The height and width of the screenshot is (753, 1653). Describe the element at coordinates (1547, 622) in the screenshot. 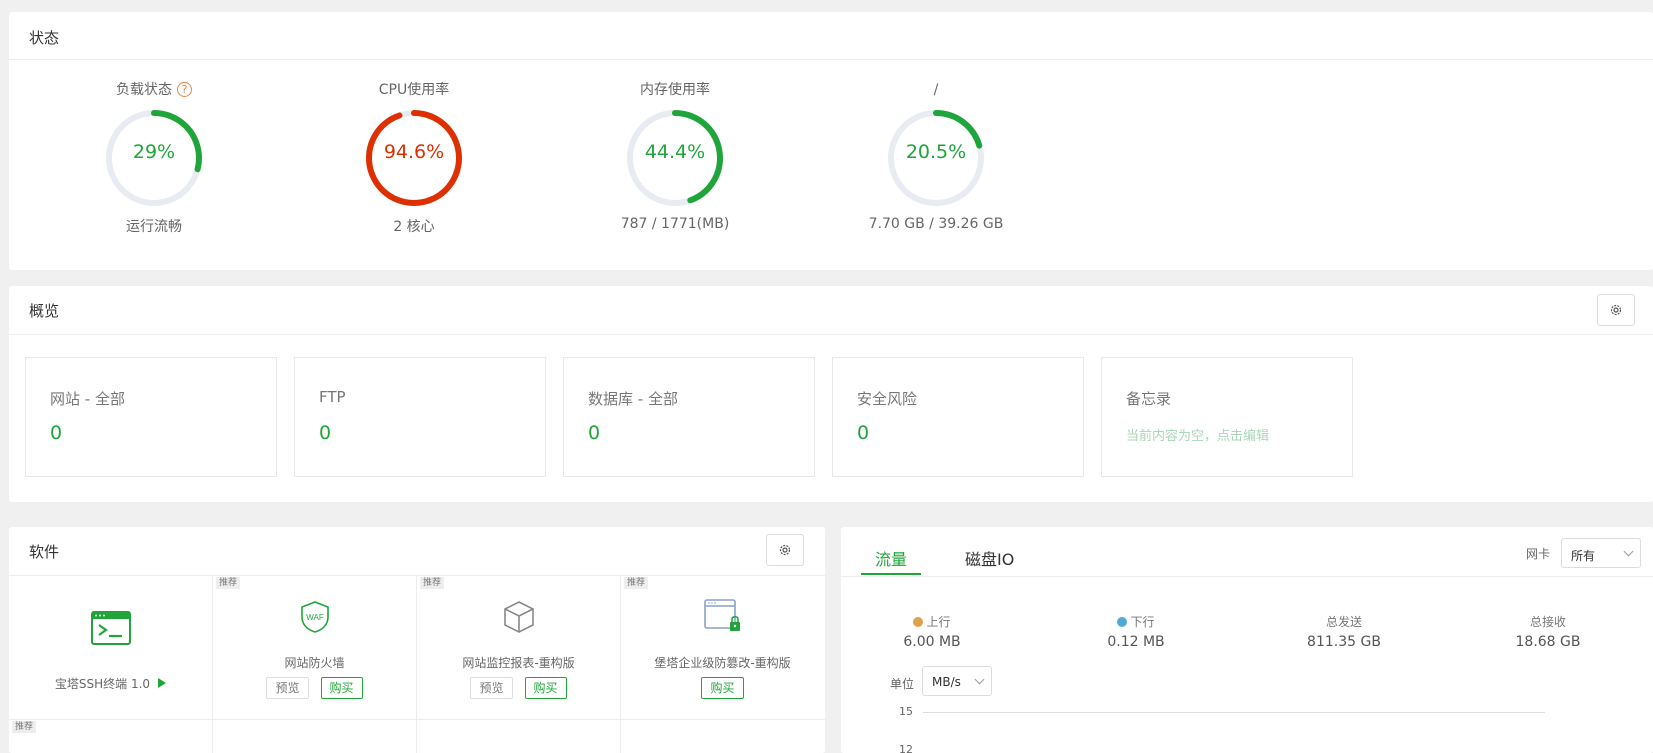

I see `stat-label: 总接收` at that location.